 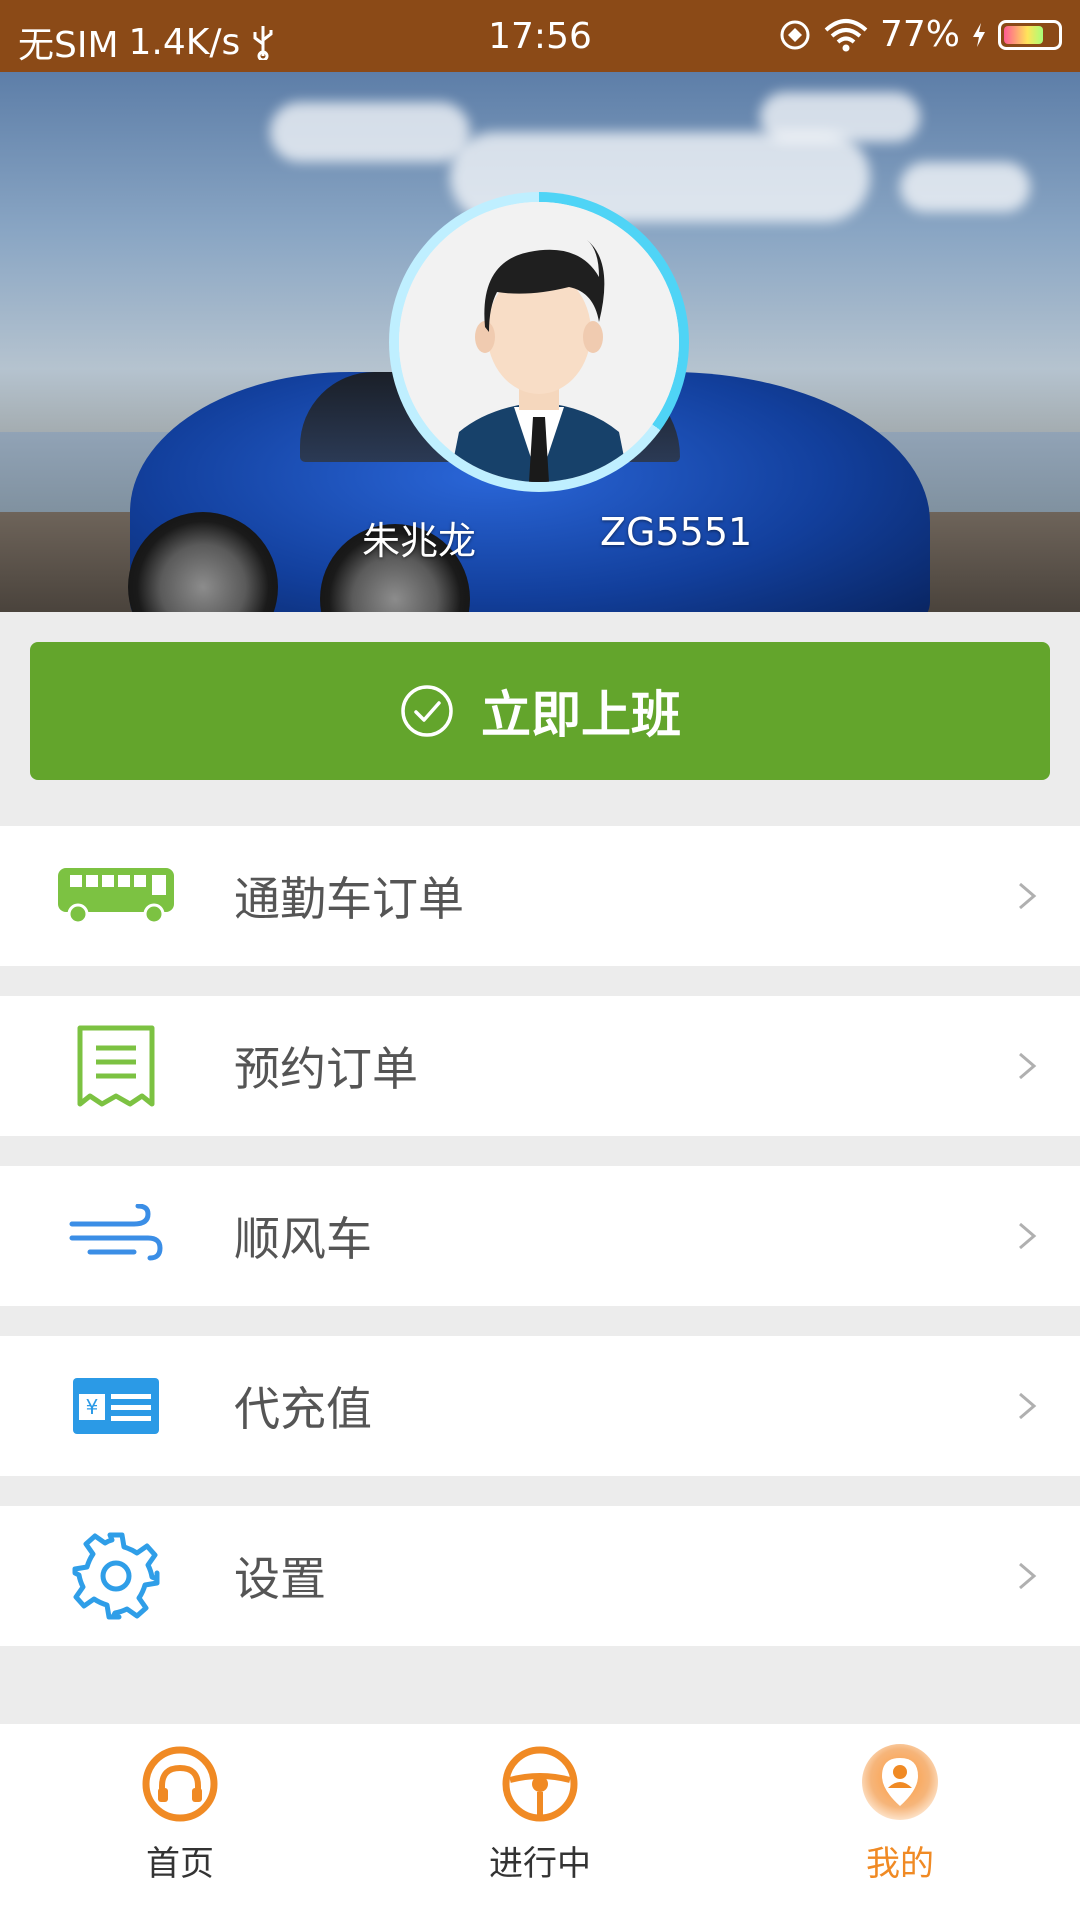 I want to click on bus-icon, so click(x=116, y=896).